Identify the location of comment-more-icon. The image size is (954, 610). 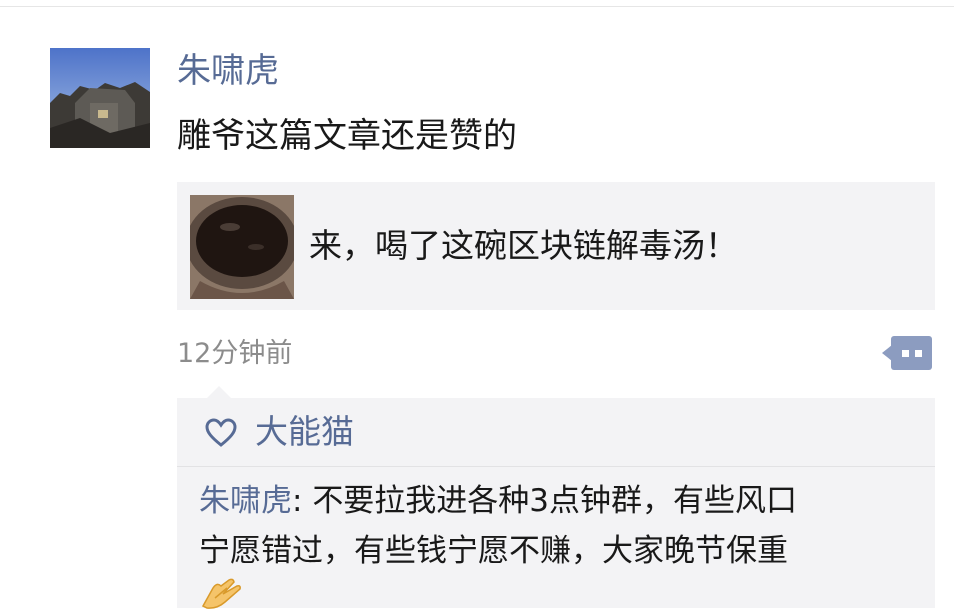
(907, 353).